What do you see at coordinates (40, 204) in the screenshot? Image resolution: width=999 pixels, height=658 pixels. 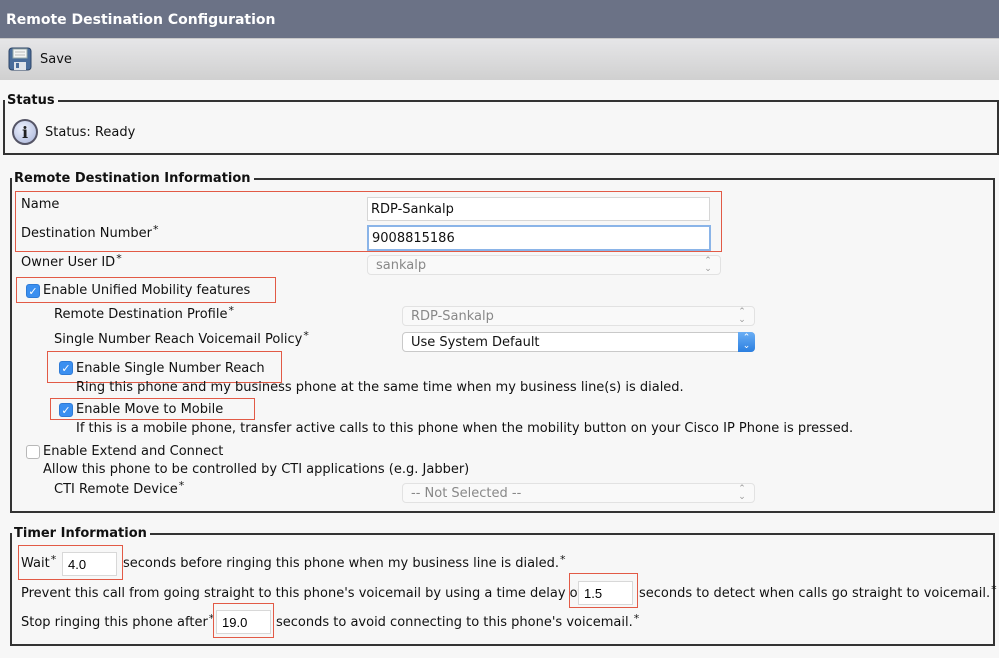 I see `name-label: Name` at bounding box center [40, 204].